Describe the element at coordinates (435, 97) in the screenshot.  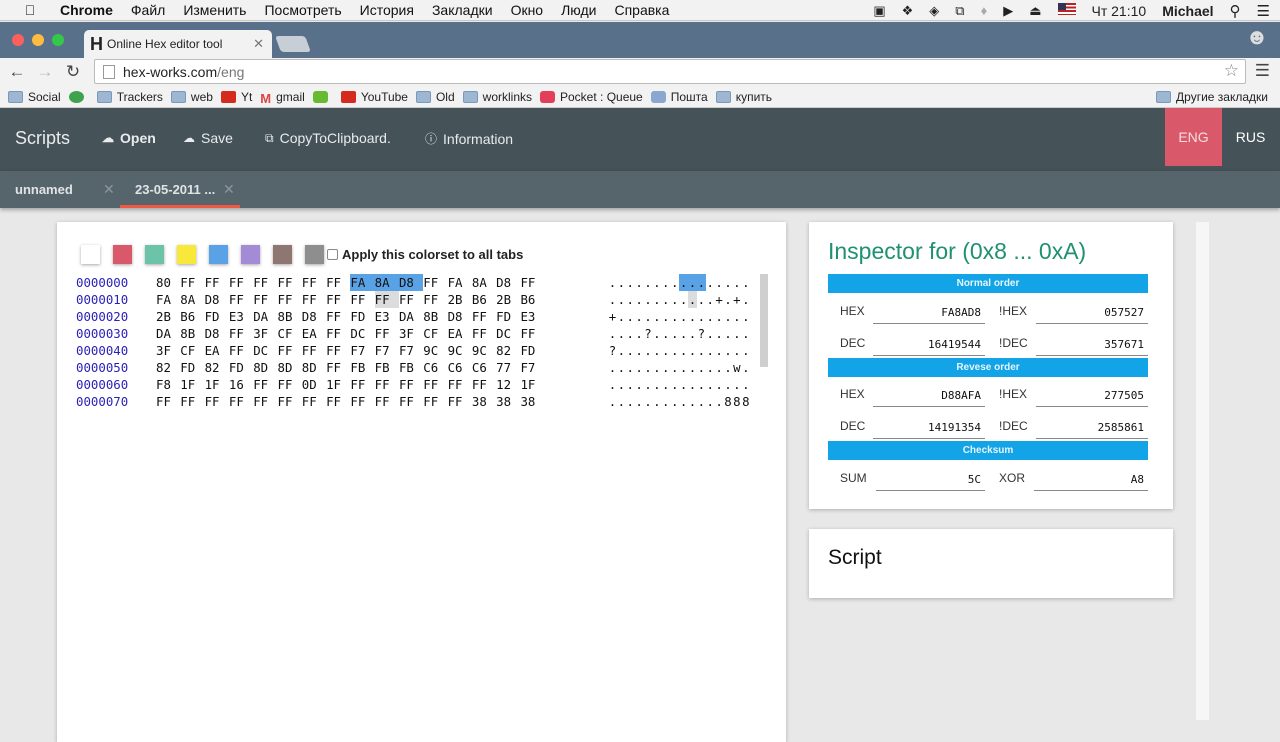
I see `bookmark-old: Old` at that location.